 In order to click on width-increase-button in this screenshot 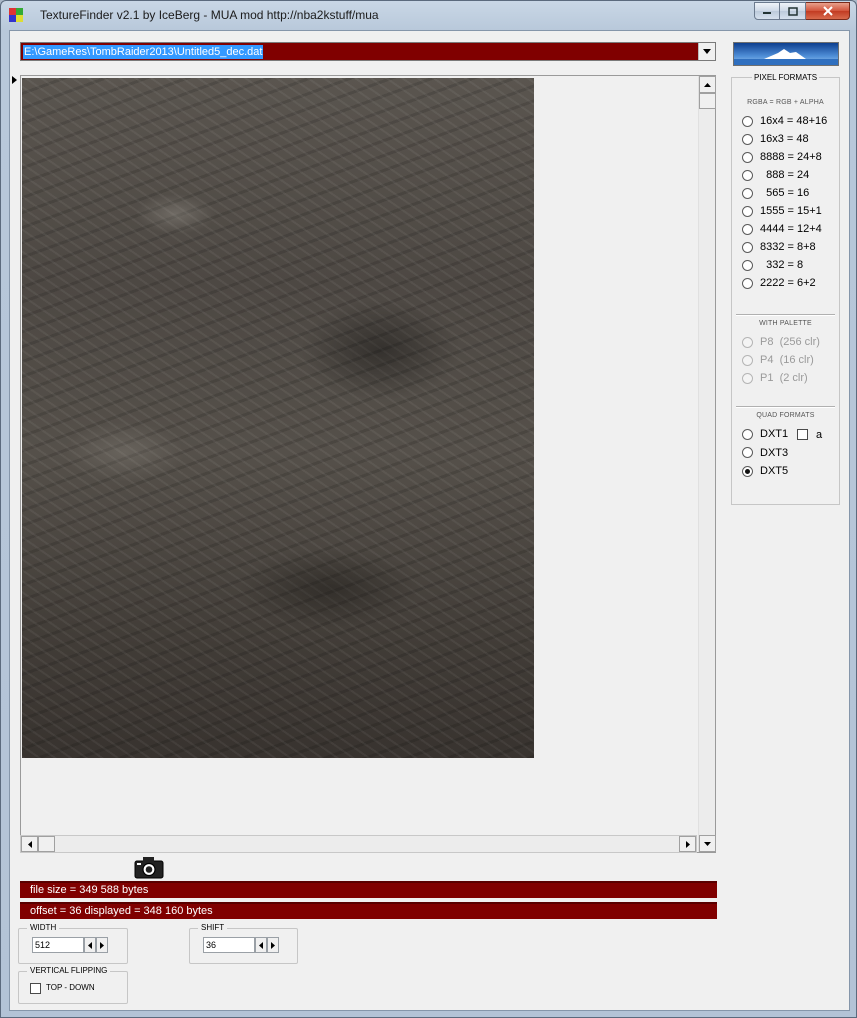, I will do `click(102, 945)`.